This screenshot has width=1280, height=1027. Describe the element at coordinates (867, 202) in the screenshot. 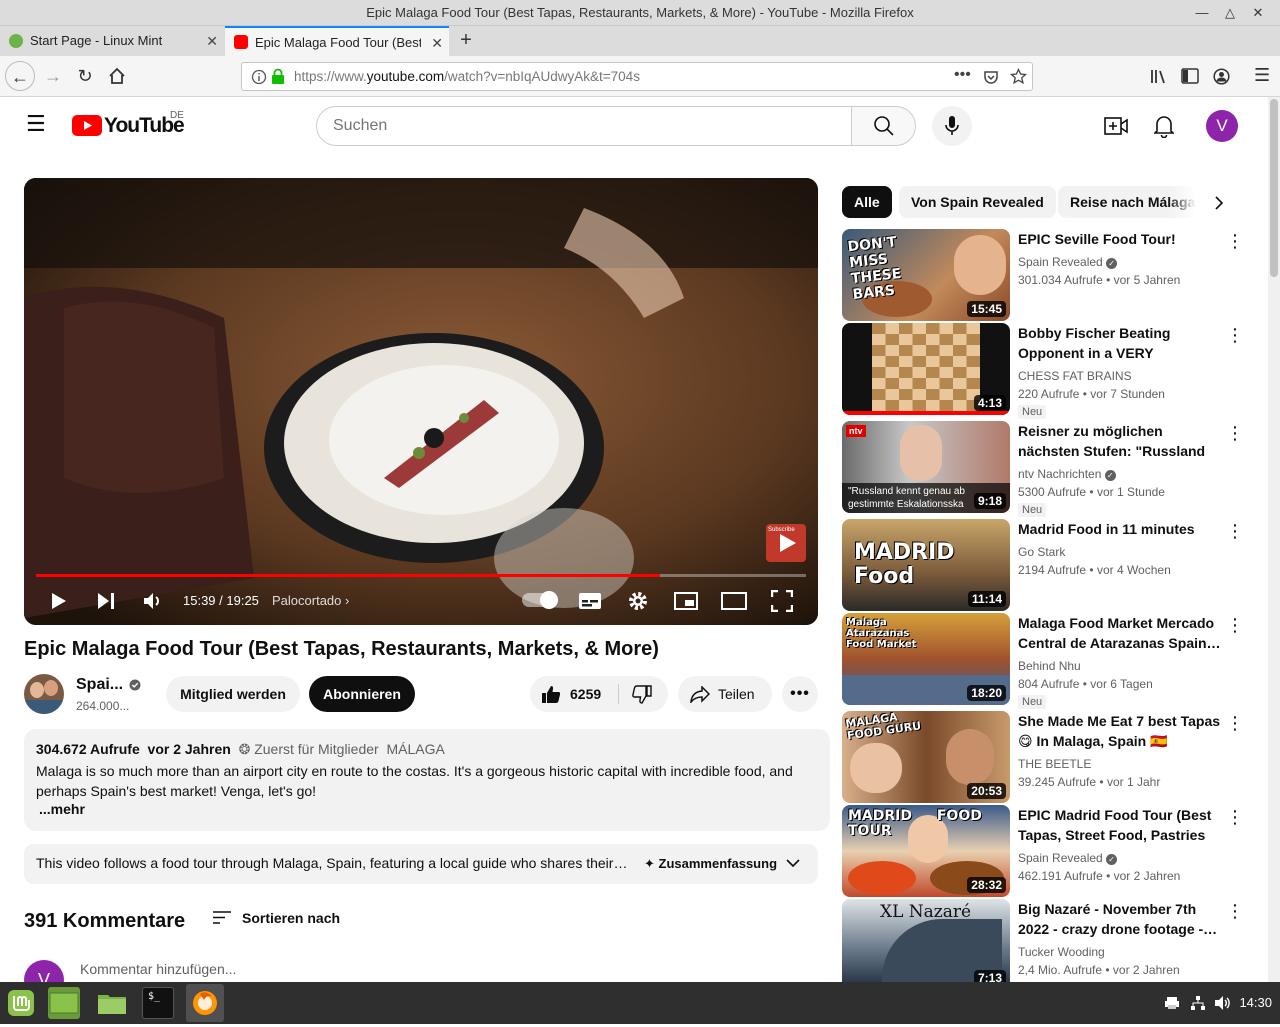

I see `chip-all: Alle` at that location.